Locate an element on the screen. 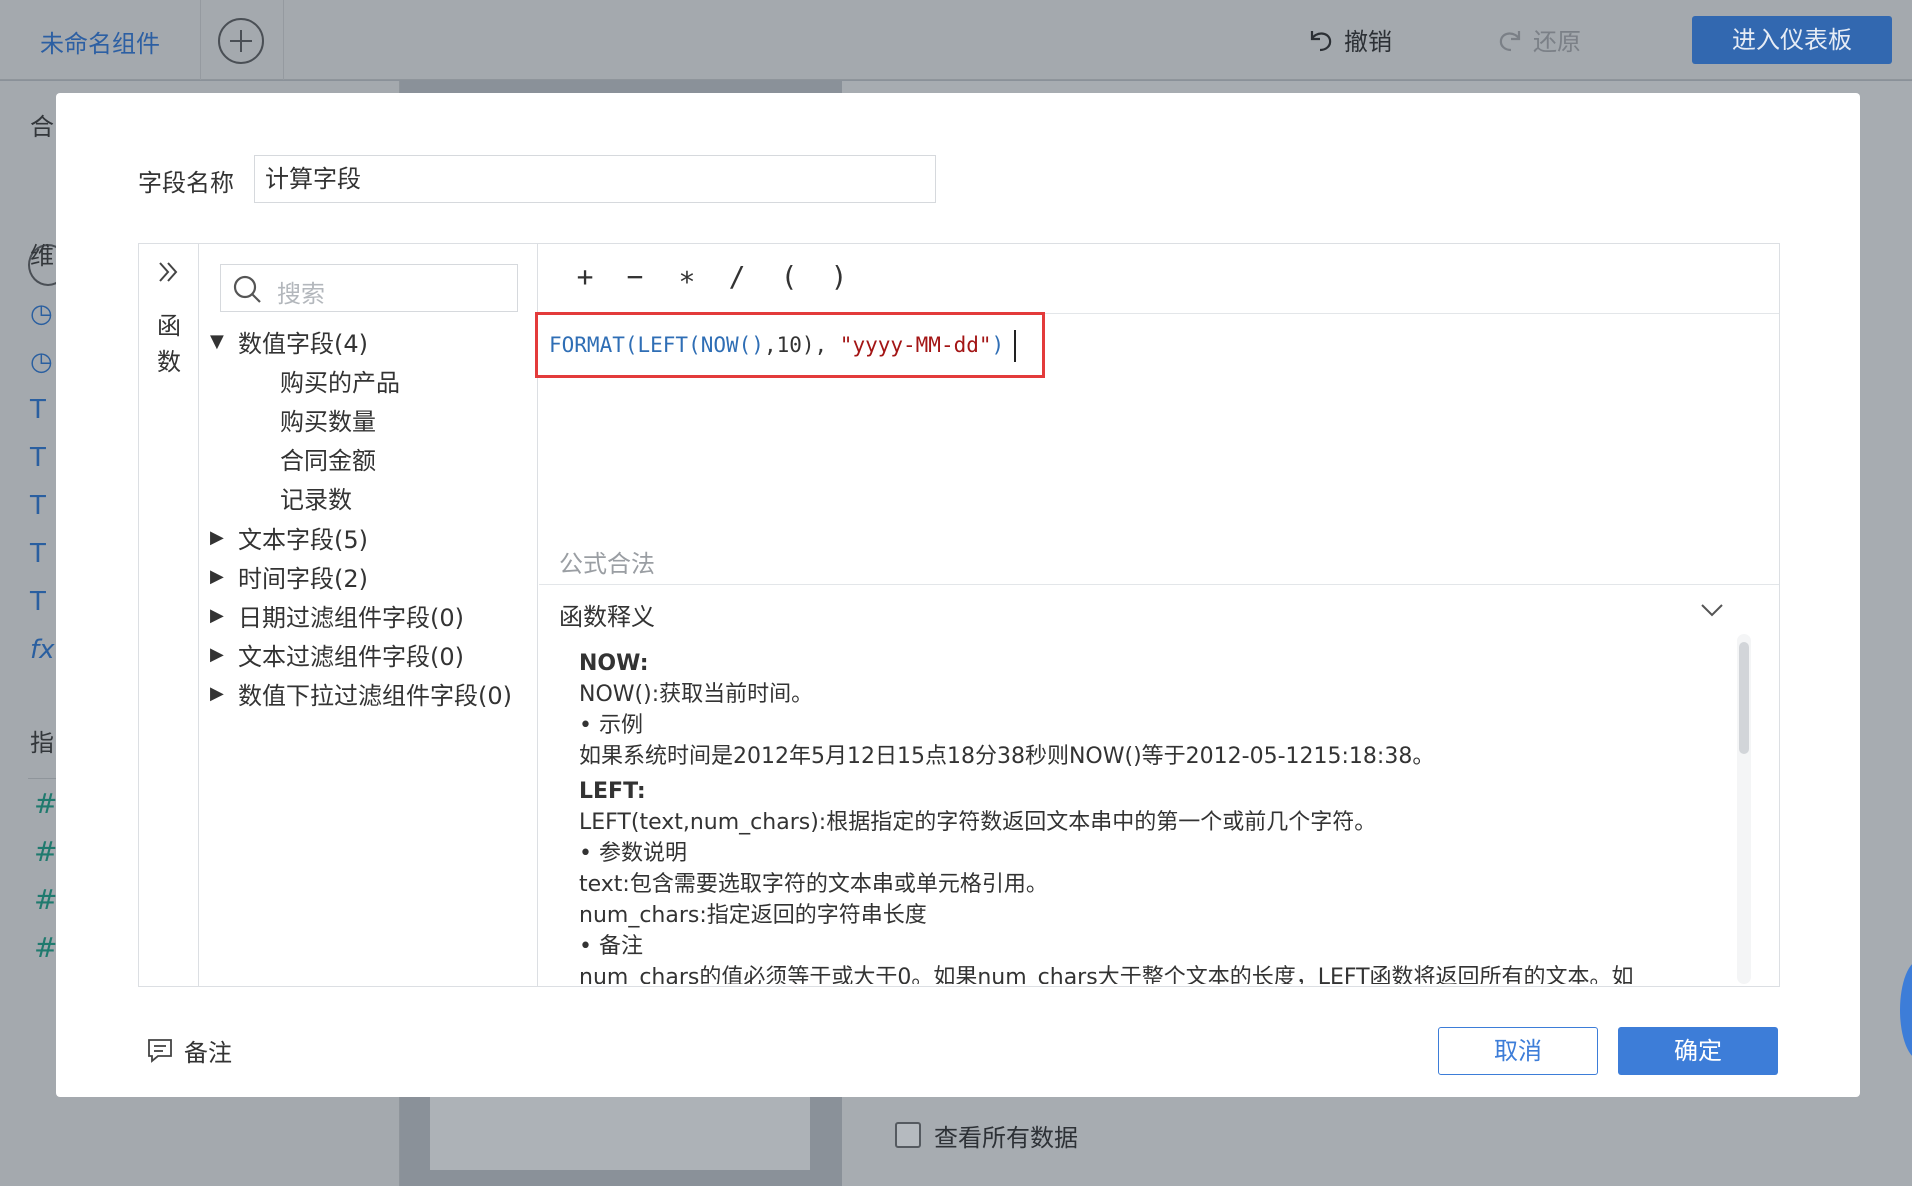 The image size is (1912, 1186). double-chevron-right-icon is located at coordinates (168, 272).